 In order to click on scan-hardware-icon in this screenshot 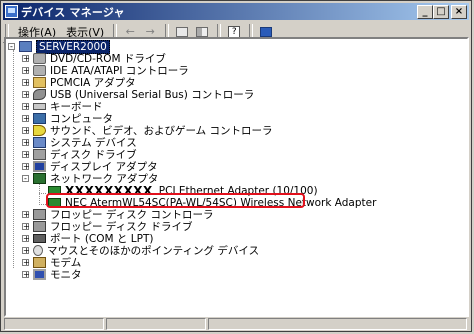, I will do `click(266, 31)`.